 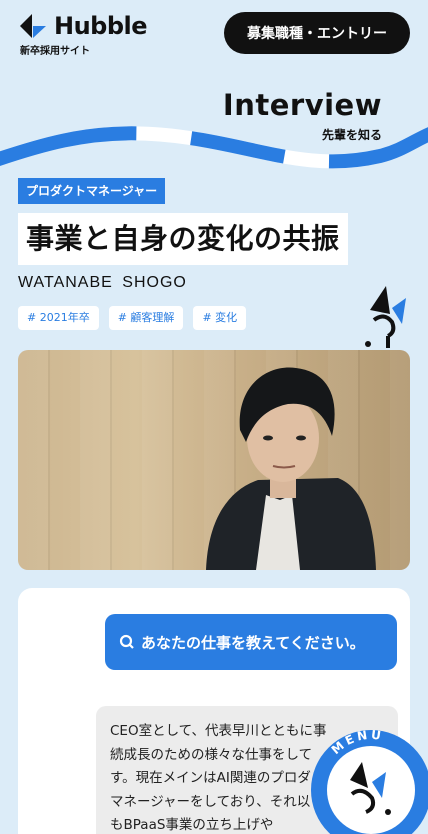 What do you see at coordinates (102, 282) in the screenshot?
I see `person-name: WATANABE SHOGO` at bounding box center [102, 282].